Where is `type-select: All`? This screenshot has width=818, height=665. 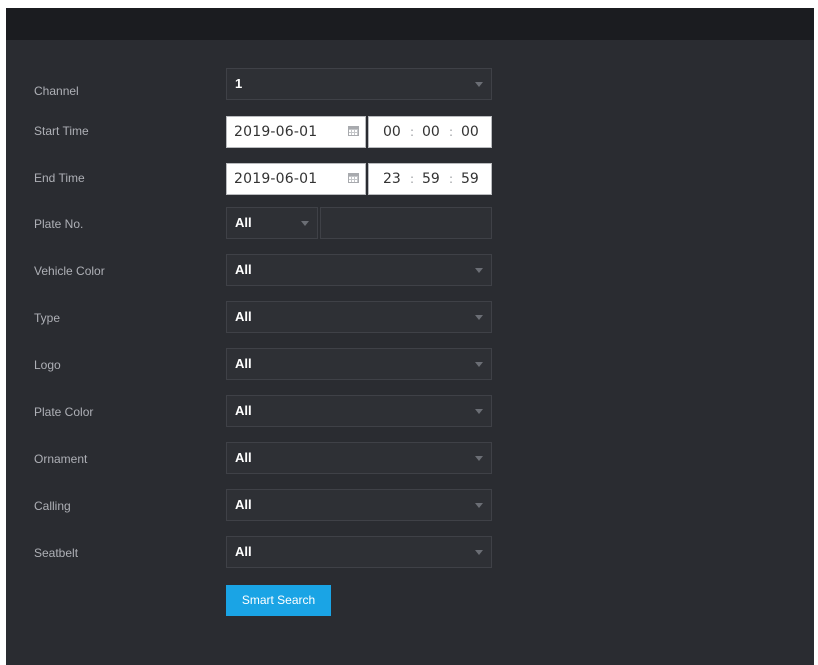
type-select: All is located at coordinates (359, 317).